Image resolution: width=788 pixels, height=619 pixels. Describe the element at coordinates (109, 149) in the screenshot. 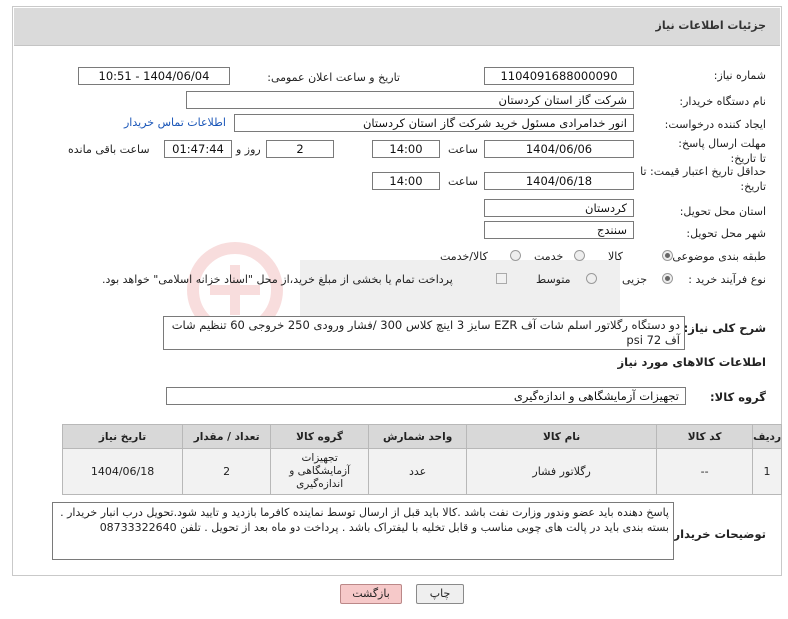

I see `remaining-time-label: ساعت باقی مانده` at that location.